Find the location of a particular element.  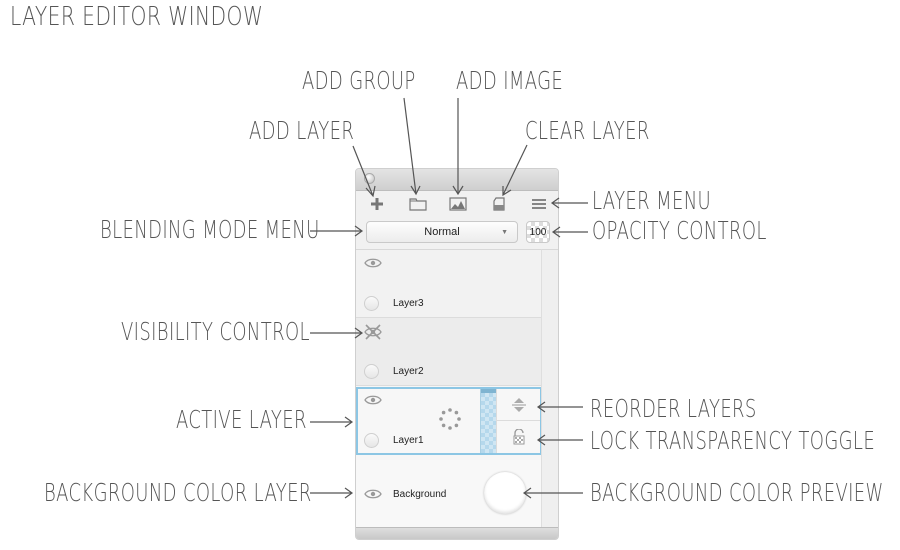

layer-row-active: Layer1 is located at coordinates (449, 421).